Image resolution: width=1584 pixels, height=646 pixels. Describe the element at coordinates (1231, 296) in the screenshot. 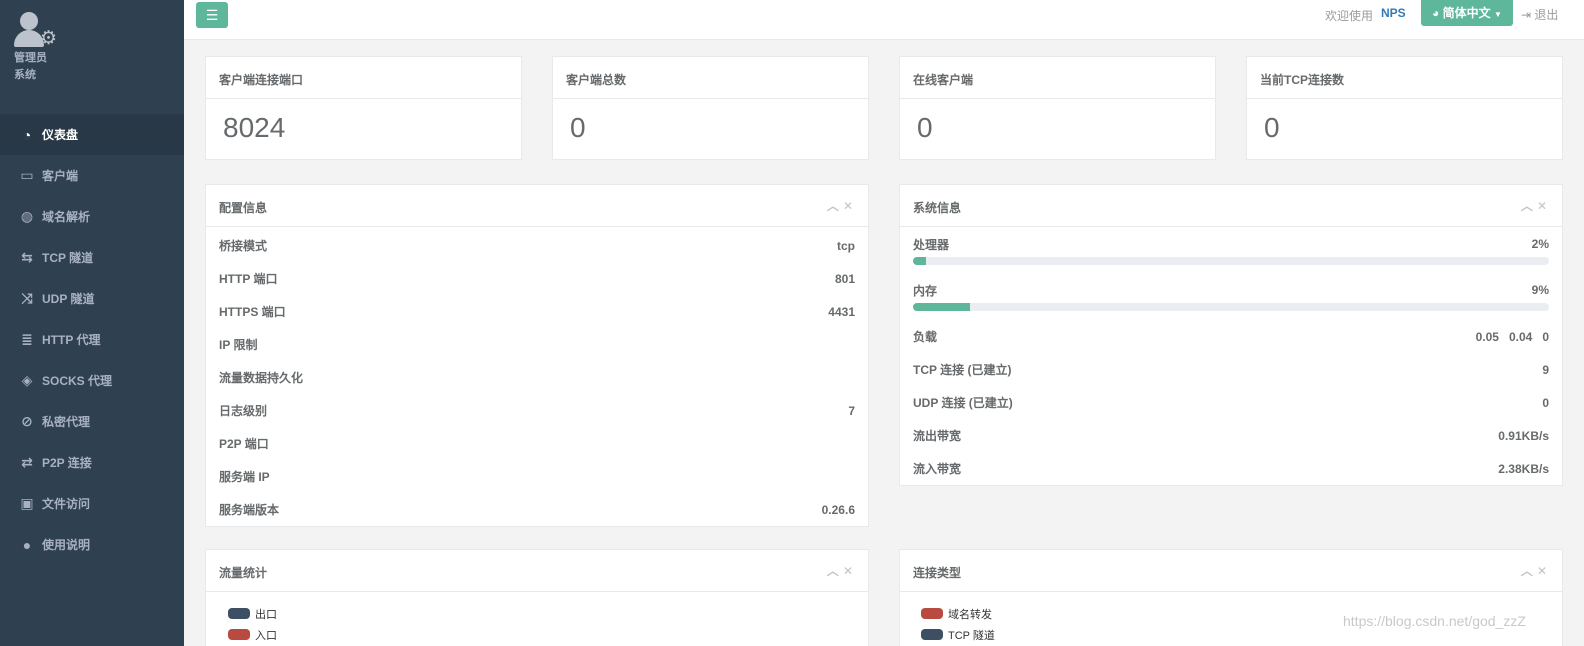

I see `memory-row: 内存 9%` at that location.